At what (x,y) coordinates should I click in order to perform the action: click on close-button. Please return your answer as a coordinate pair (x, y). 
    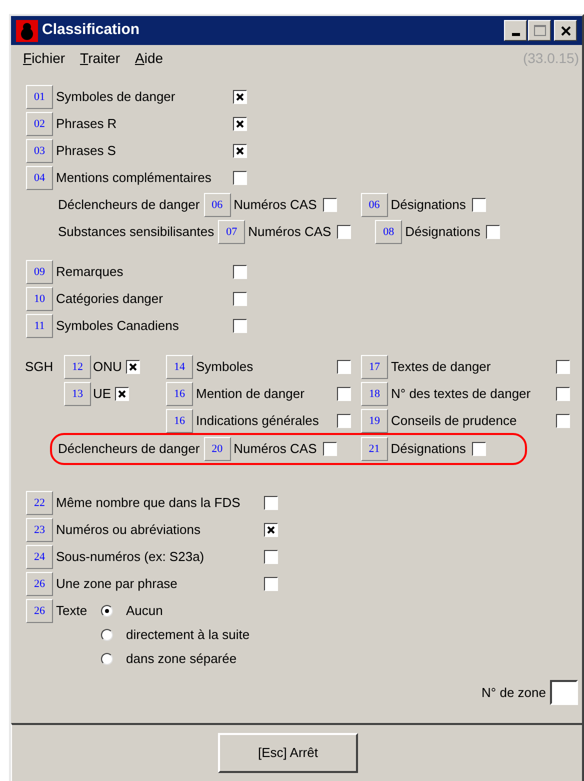
    Looking at the image, I should click on (565, 30).